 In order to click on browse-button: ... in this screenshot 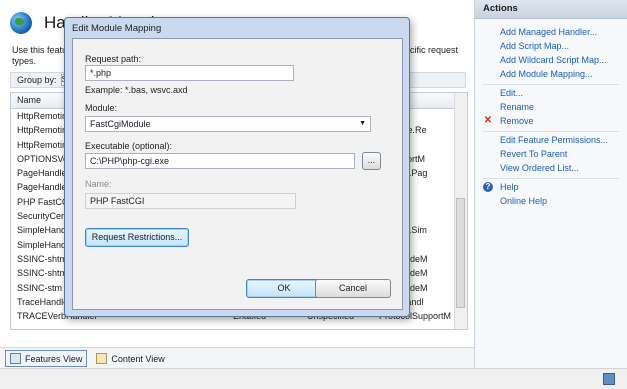, I will do `click(371, 161)`.